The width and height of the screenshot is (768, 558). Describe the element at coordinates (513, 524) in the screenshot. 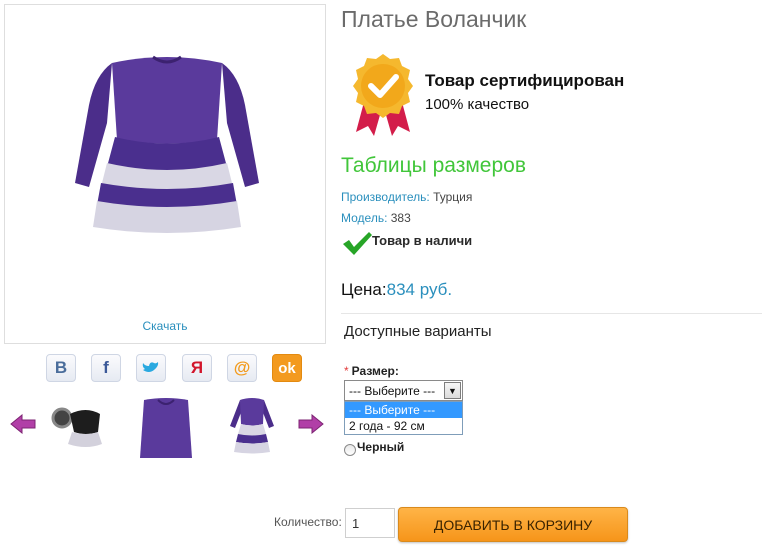

I see `add-to-cart-button: ДОБАВИТЬ В КОРЗИНУ` at that location.